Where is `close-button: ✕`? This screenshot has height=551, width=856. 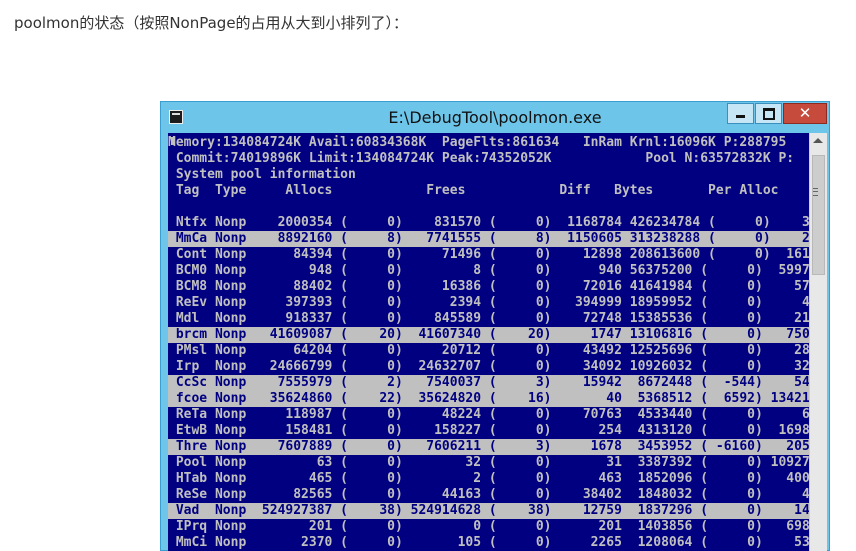 close-button: ✕ is located at coordinates (805, 113).